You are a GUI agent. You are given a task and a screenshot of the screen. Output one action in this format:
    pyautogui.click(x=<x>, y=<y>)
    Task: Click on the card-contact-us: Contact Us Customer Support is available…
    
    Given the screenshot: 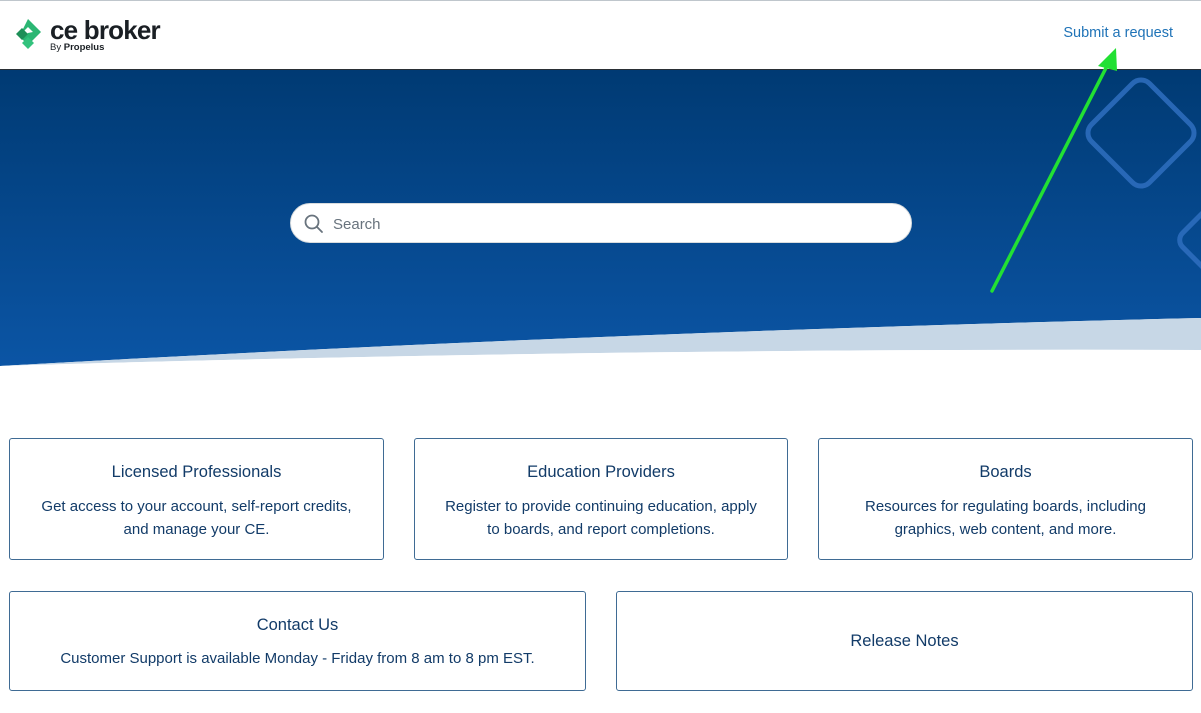 What is the action you would take?
    pyautogui.click(x=297, y=641)
    